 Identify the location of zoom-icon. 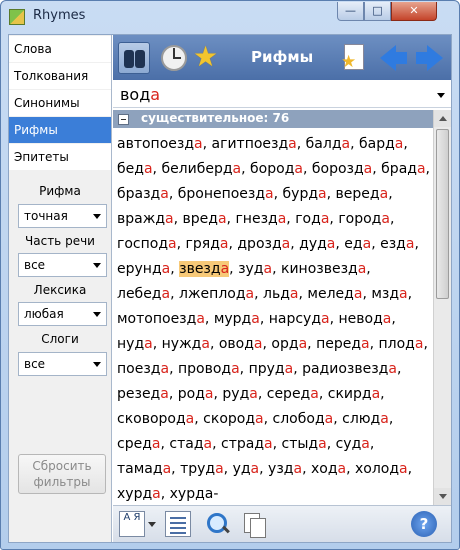
(218, 524).